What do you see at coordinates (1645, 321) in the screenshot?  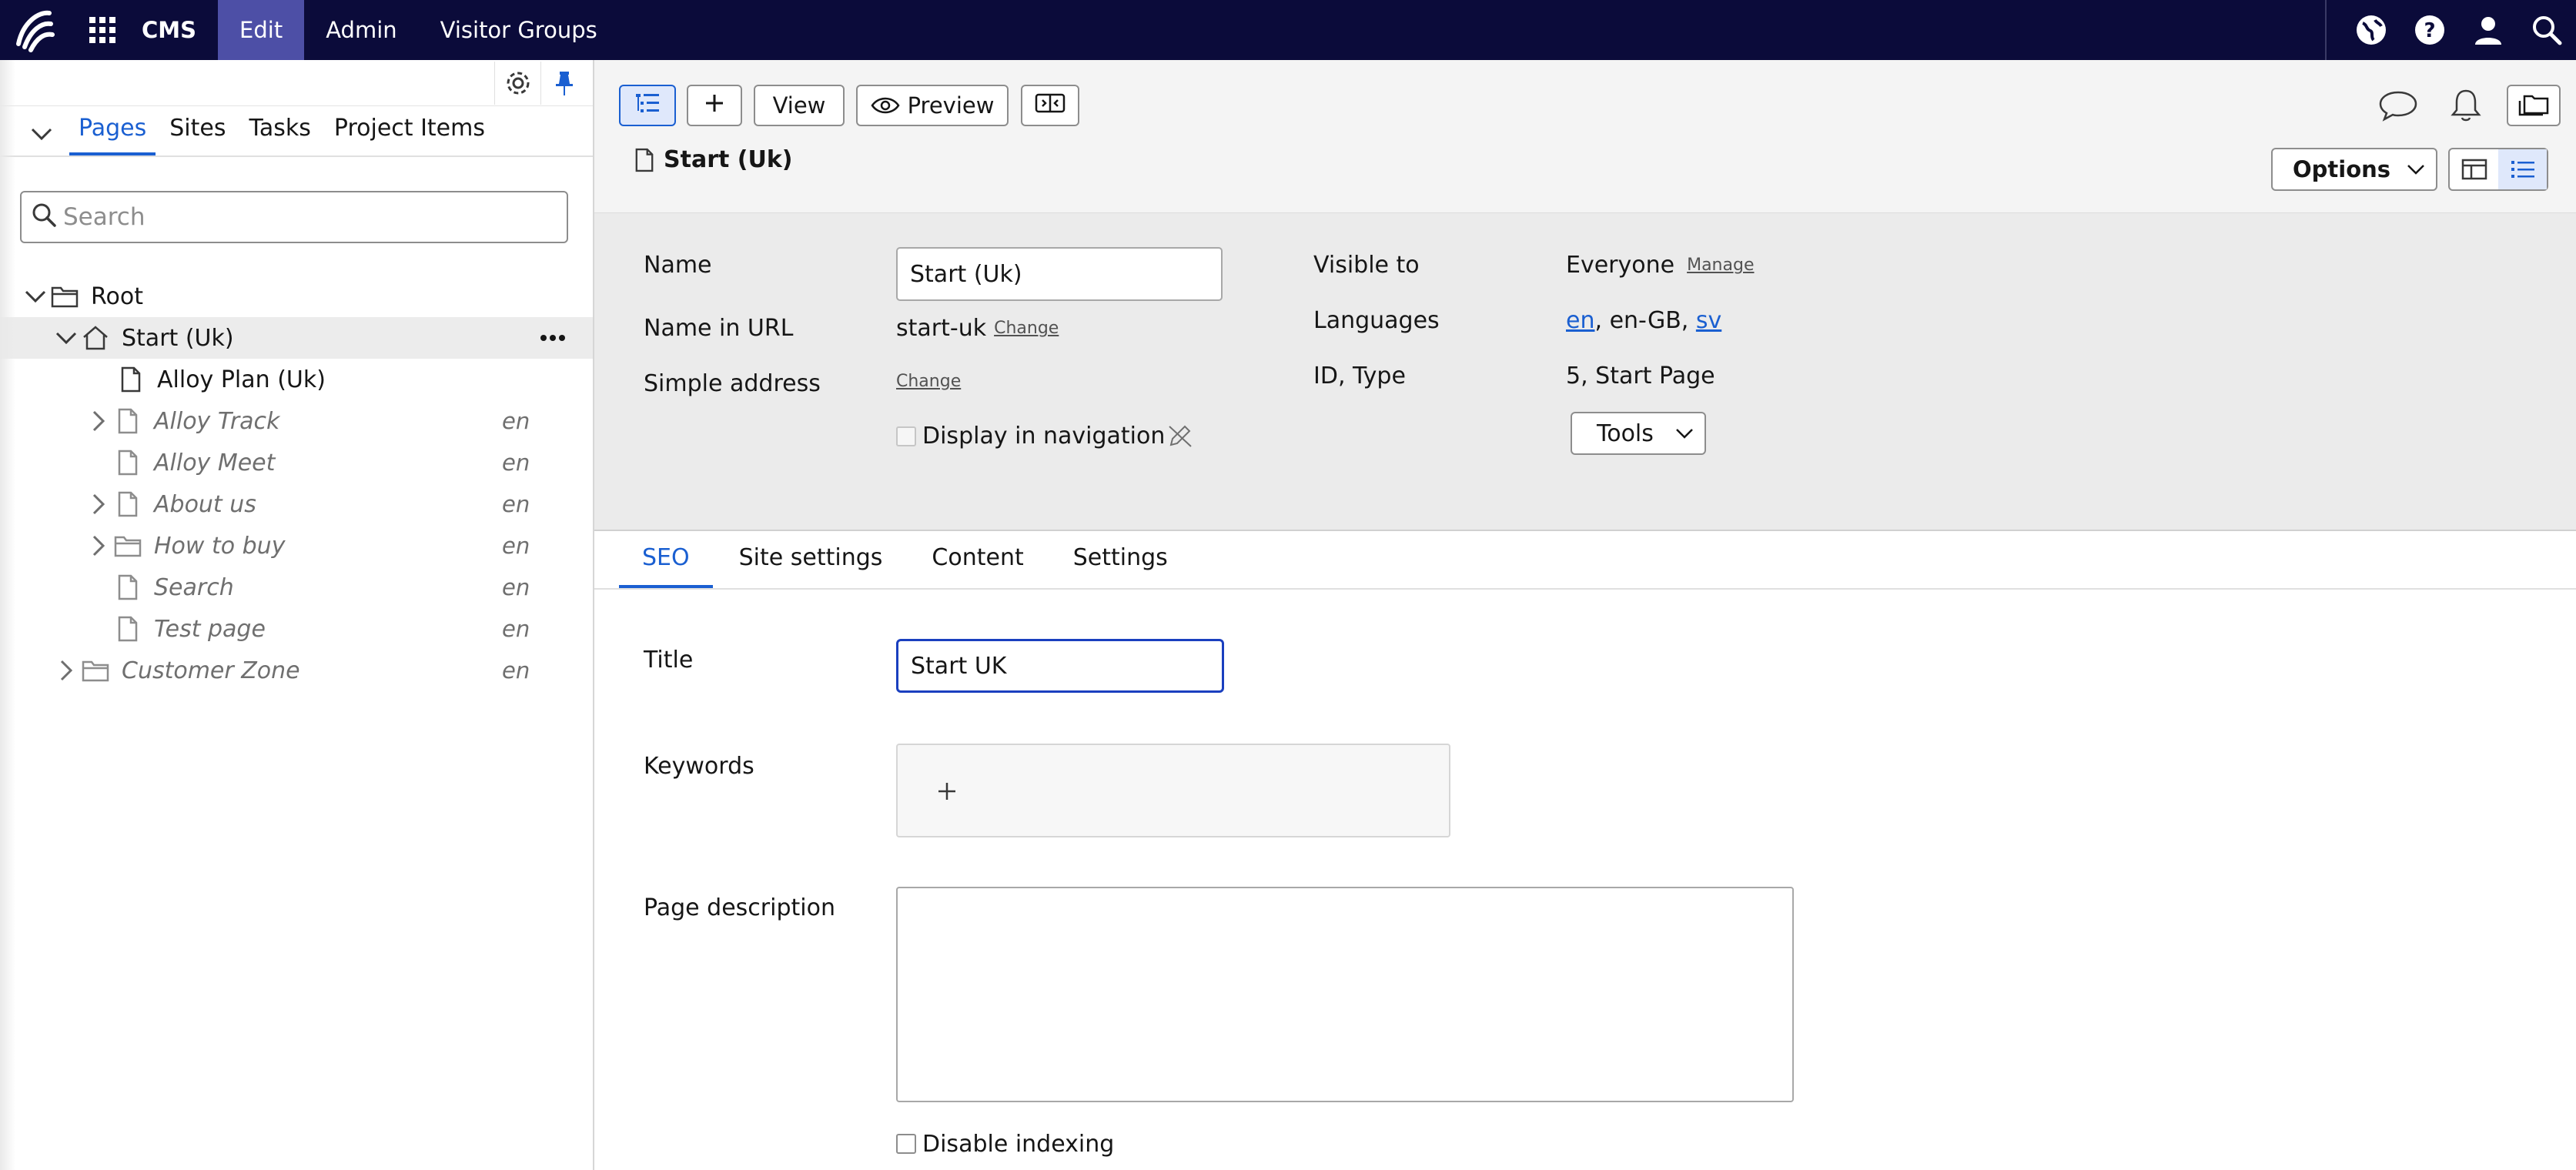 I see `language-en-gb: en-GB` at bounding box center [1645, 321].